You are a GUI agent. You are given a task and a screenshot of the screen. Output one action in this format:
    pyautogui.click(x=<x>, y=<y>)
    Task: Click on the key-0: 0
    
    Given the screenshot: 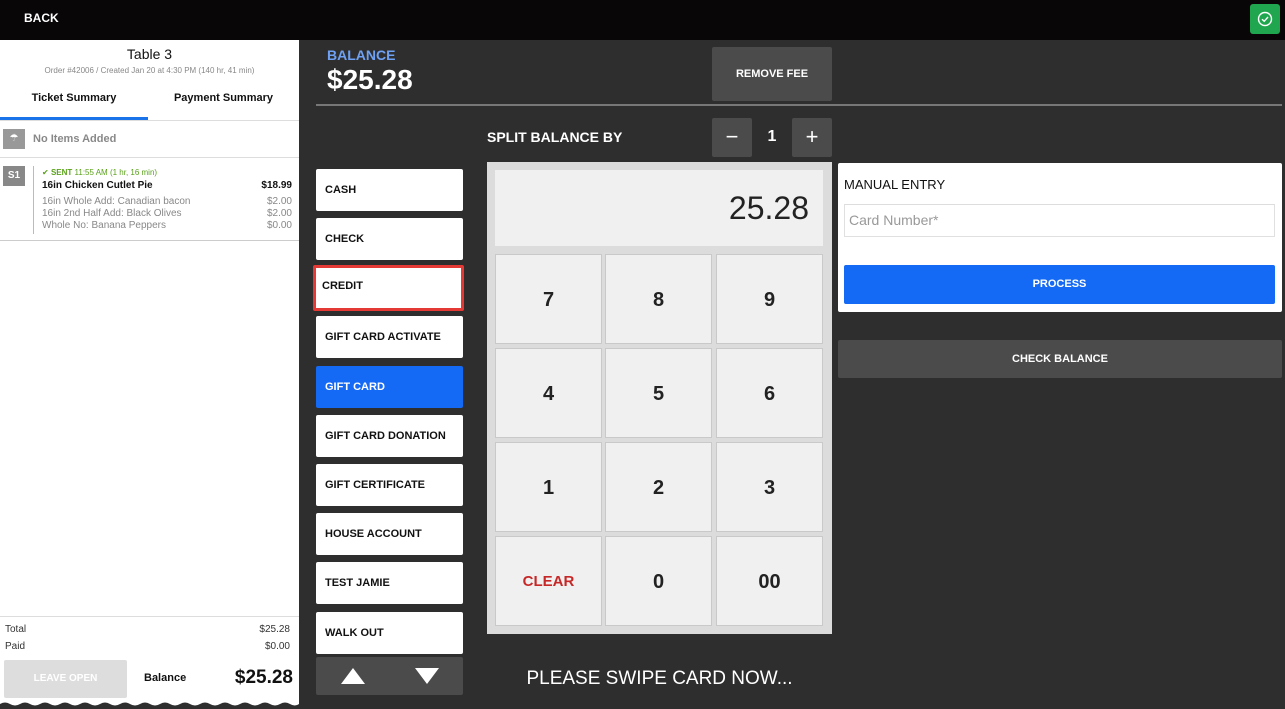 What is the action you would take?
    pyautogui.click(x=658, y=581)
    